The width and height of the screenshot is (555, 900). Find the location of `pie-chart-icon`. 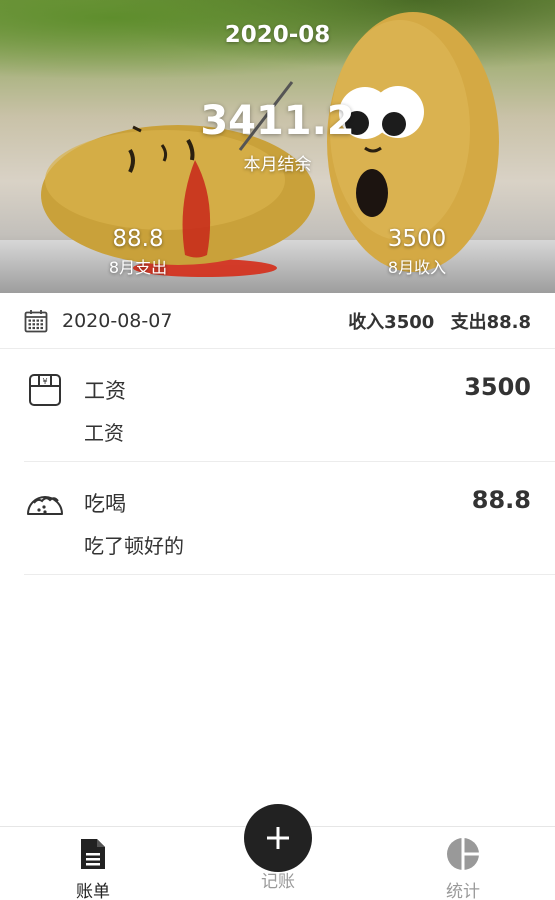

pie-chart-icon is located at coordinates (463, 854).